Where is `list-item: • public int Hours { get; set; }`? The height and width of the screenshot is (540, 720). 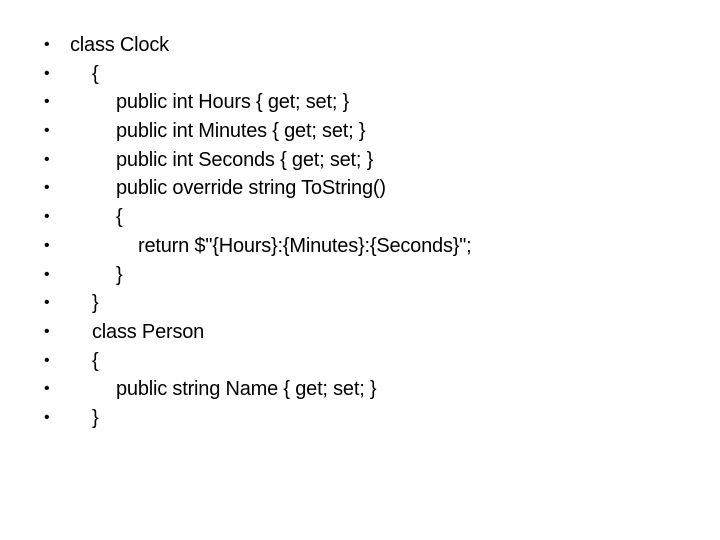 list-item: • public int Hours { get; set; } is located at coordinates (174, 102).